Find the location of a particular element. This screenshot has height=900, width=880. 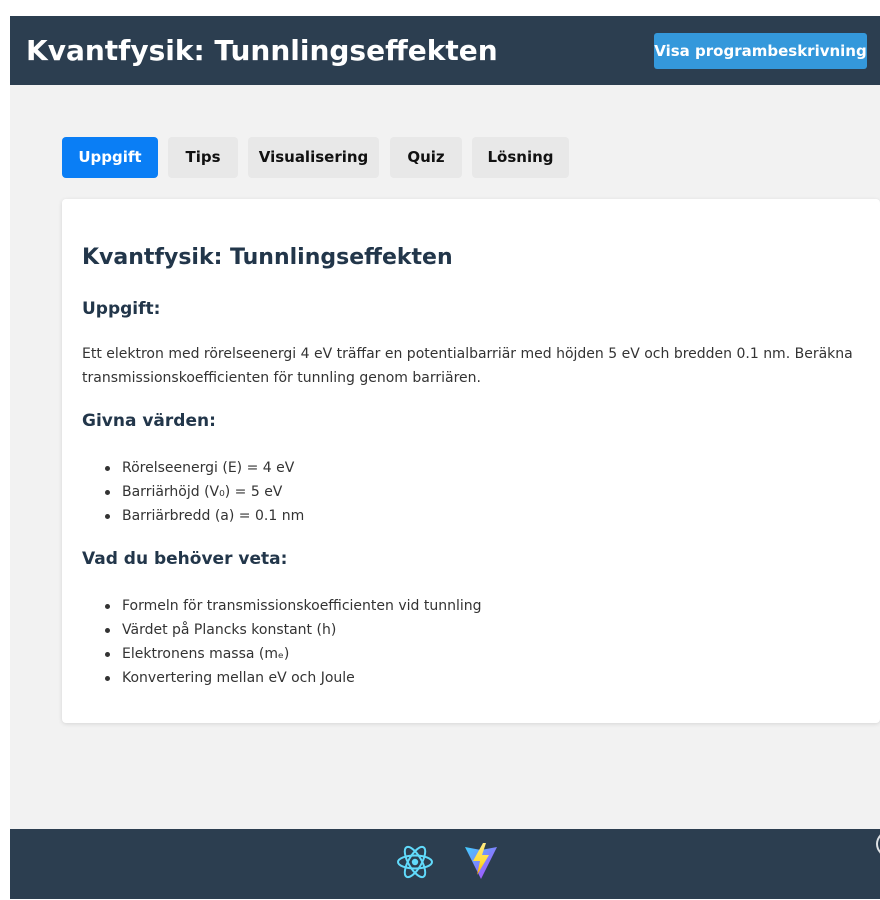

list-item: Barriärbredd (a) = 0.1 nm is located at coordinates (193, 516).